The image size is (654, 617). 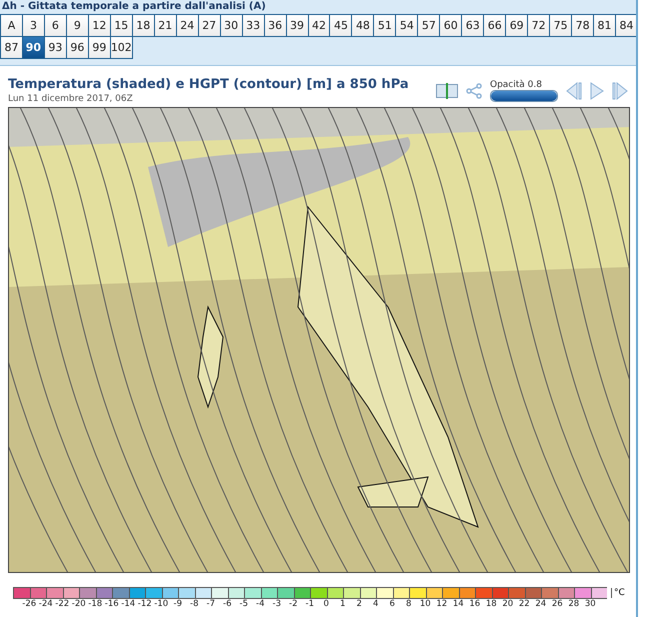 I want to click on legend-label: -9, so click(x=177, y=604).